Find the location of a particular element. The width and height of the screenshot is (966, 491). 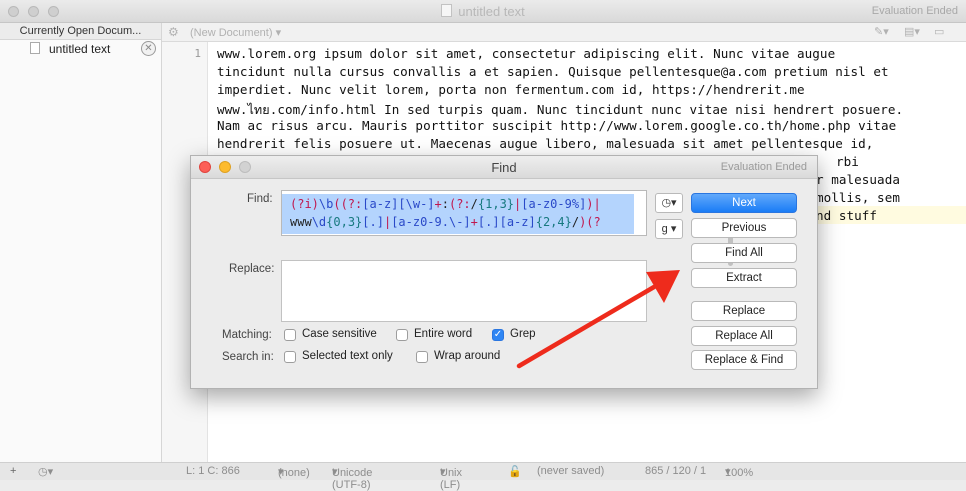

replace-and-find-button: Replace & Find is located at coordinates (744, 360).